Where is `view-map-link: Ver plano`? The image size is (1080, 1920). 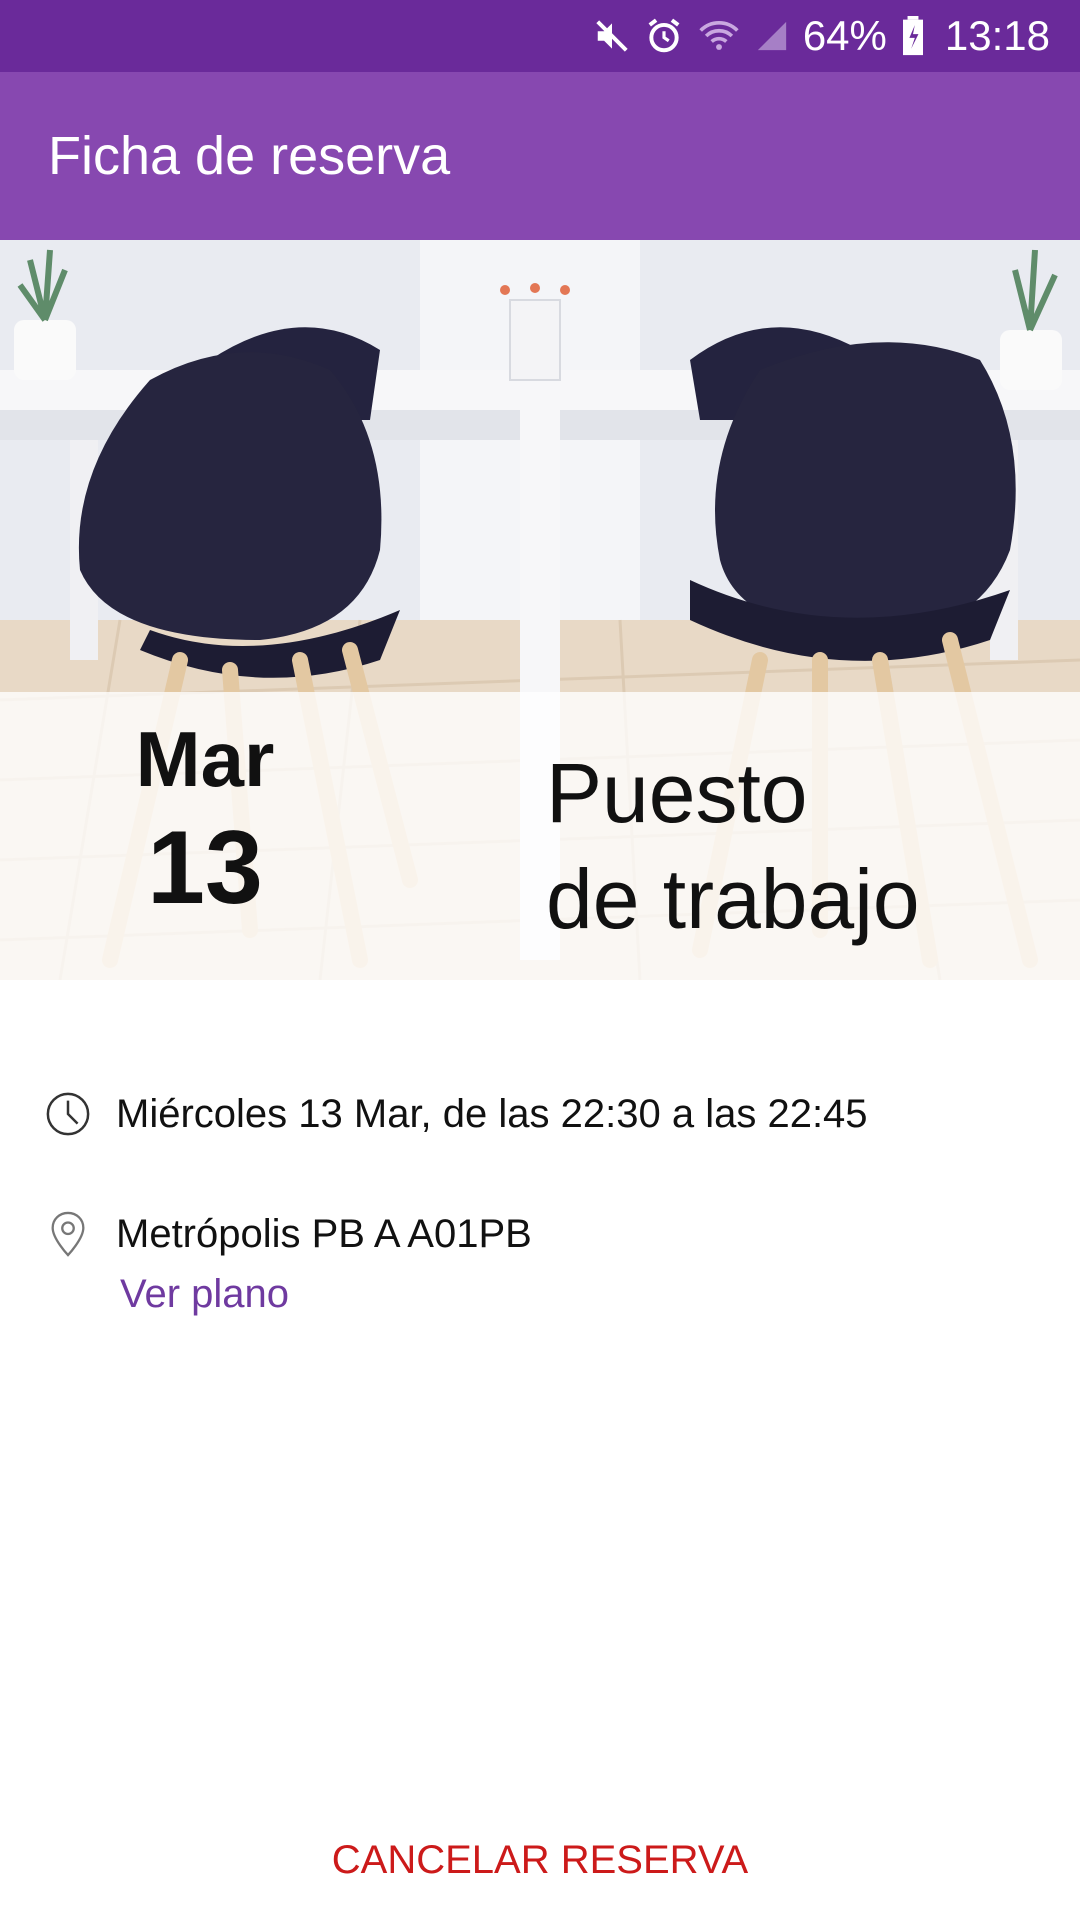 view-map-link: Ver plano is located at coordinates (204, 1294).